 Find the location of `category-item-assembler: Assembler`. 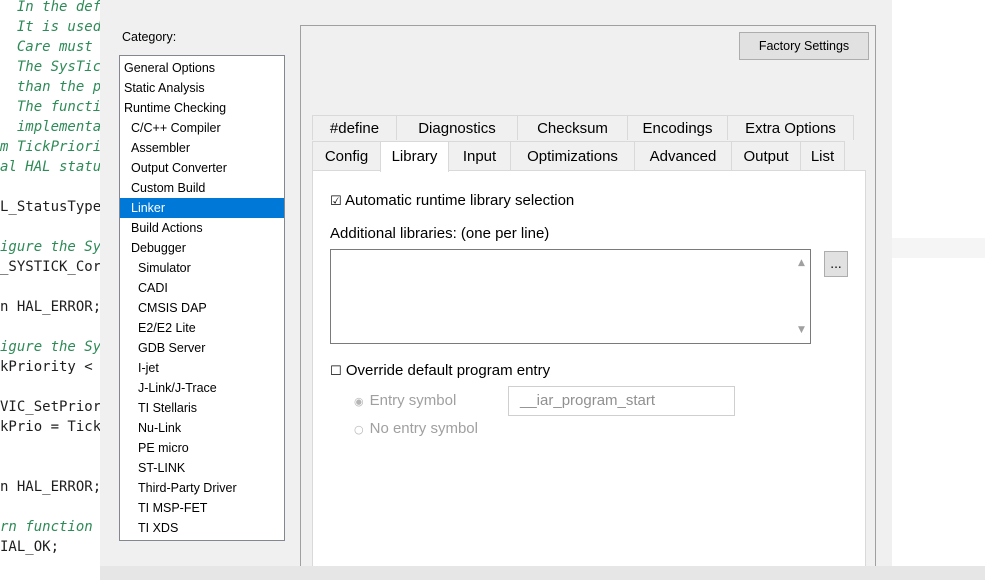

category-item-assembler: Assembler is located at coordinates (202, 148).